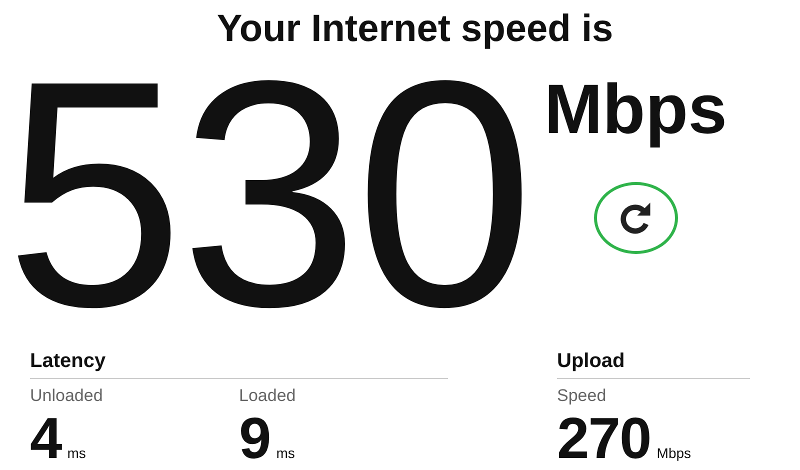  What do you see at coordinates (239, 363) in the screenshot?
I see `section-heading: Latency` at bounding box center [239, 363].